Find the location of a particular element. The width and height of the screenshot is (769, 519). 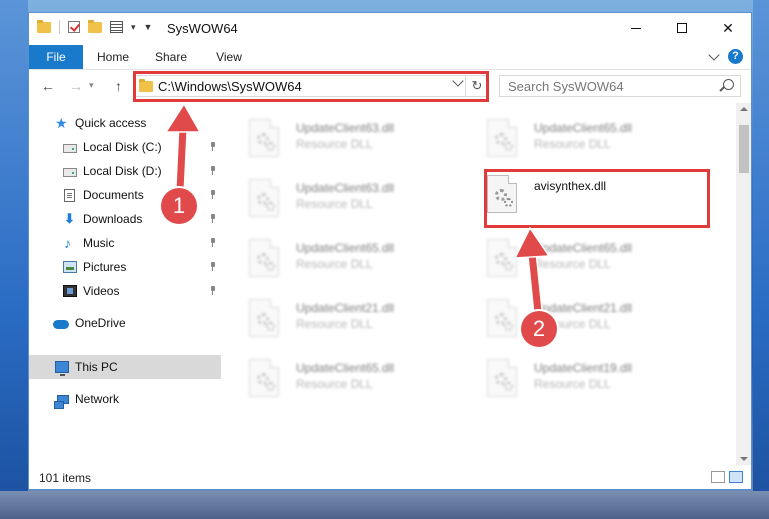

arrow-to-file is located at coordinates (532, 269).